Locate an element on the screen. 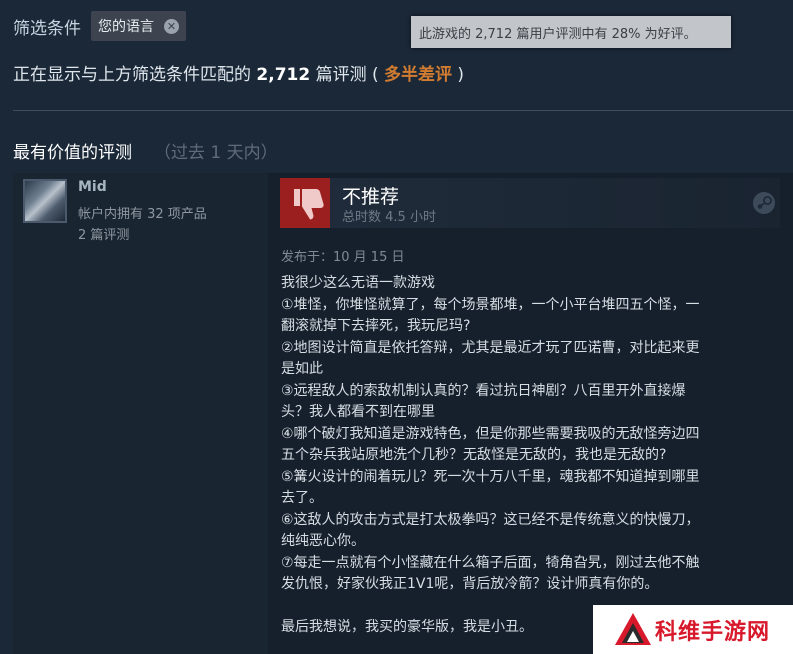 The height and width of the screenshot is (654, 793). review-line: ⑤篝火设计的闹着玩儿？死一次十万八千里，魂我都不知道掉到哪里 is located at coordinates (490, 476).